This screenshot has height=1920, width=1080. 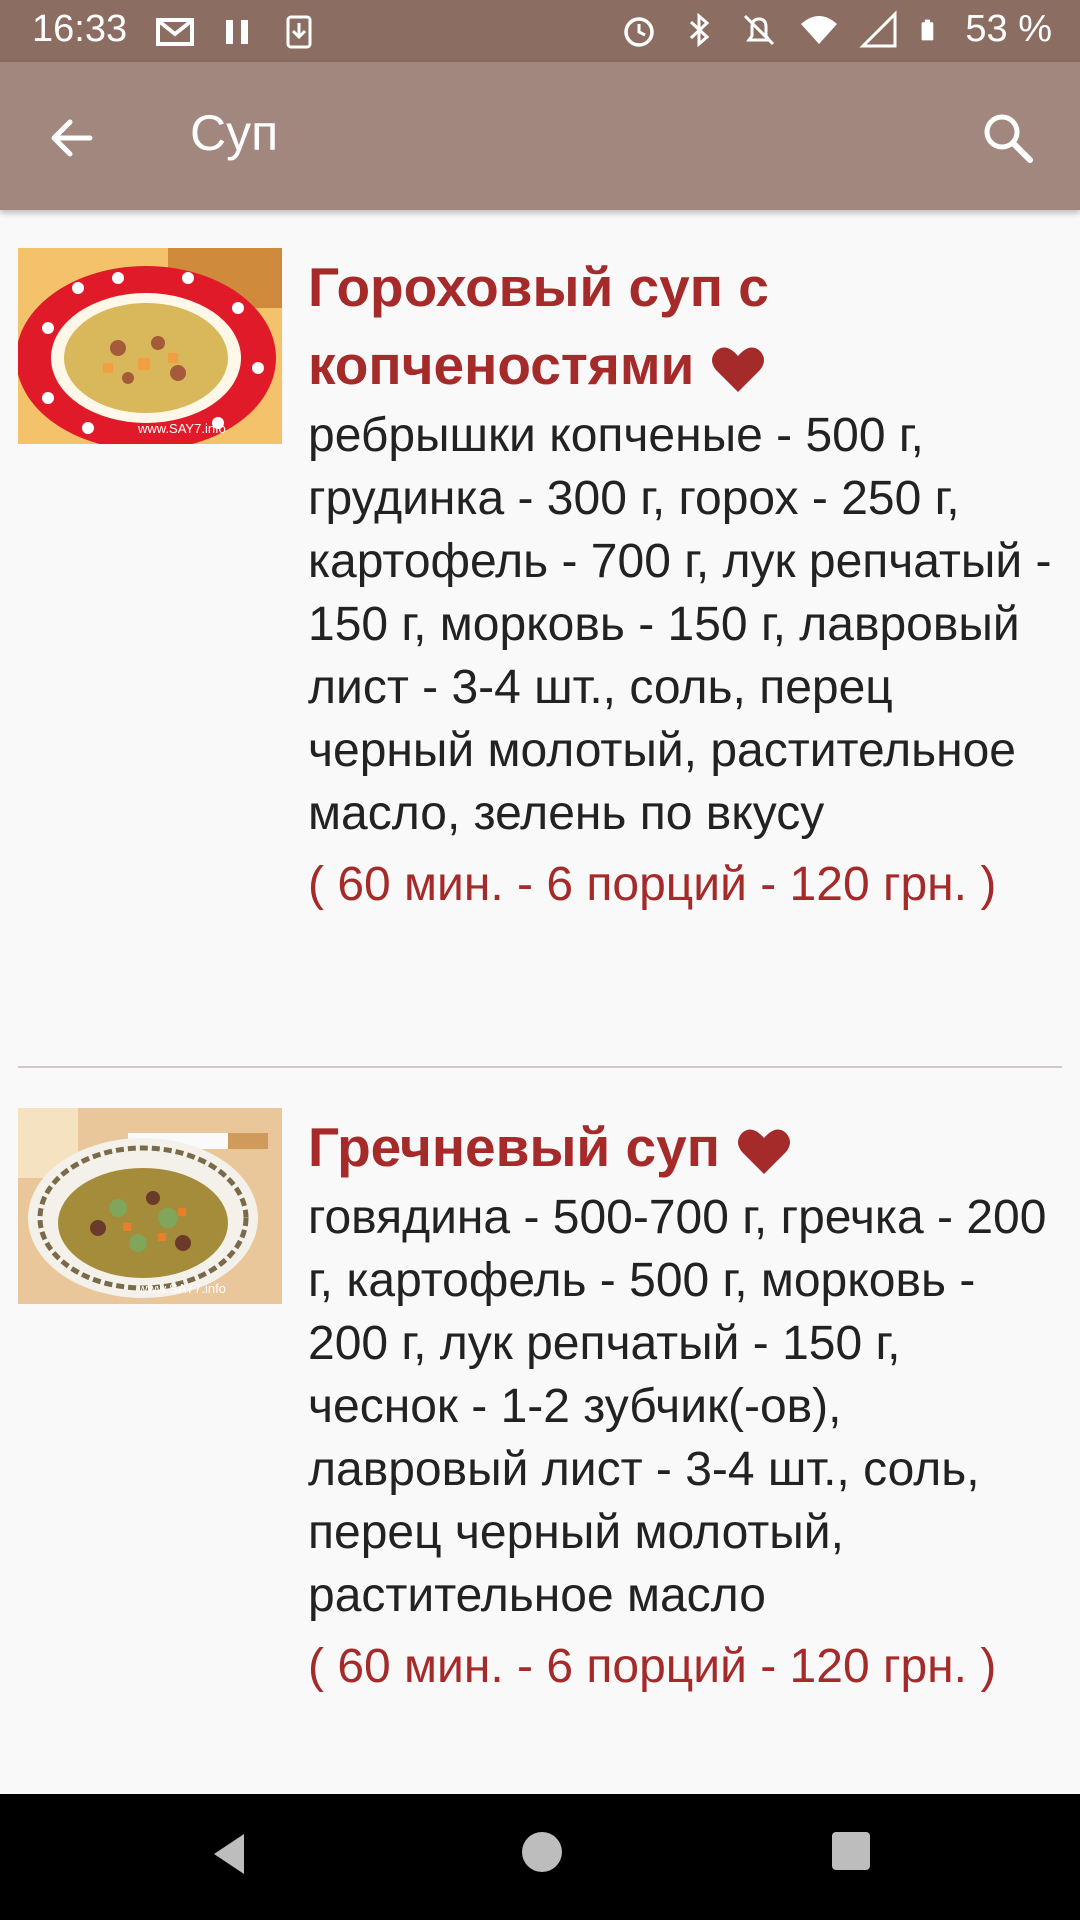 I want to click on battery-icon, so click(x=927, y=29).